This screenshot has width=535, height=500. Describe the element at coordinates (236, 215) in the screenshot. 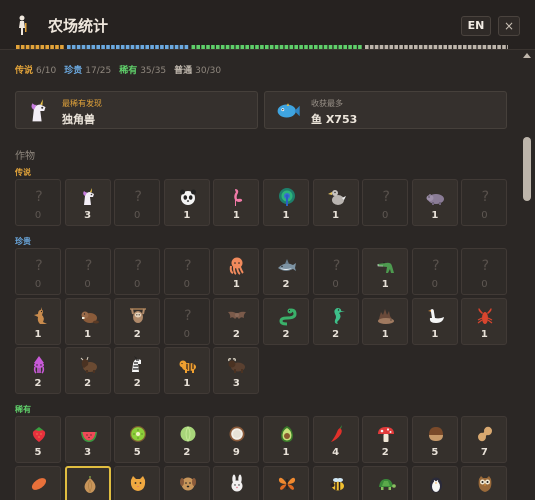

I see `item-count: 1` at that location.